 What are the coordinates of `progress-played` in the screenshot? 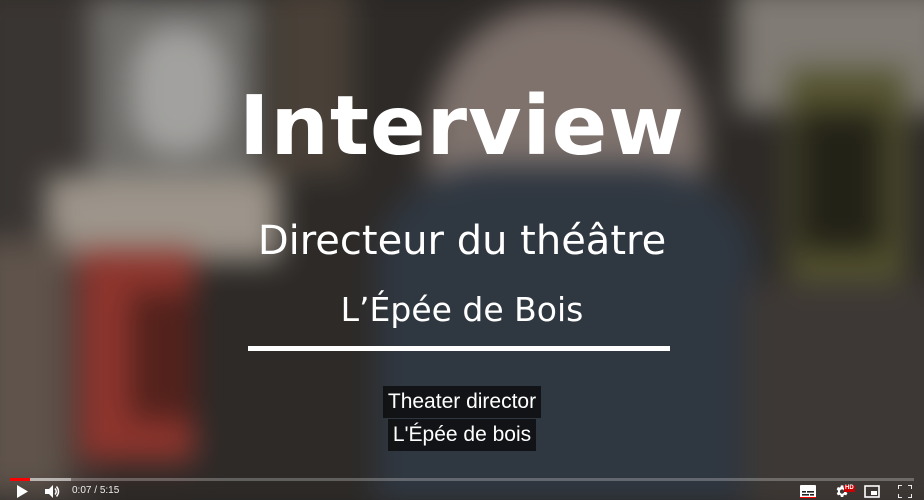 It's located at (20, 479).